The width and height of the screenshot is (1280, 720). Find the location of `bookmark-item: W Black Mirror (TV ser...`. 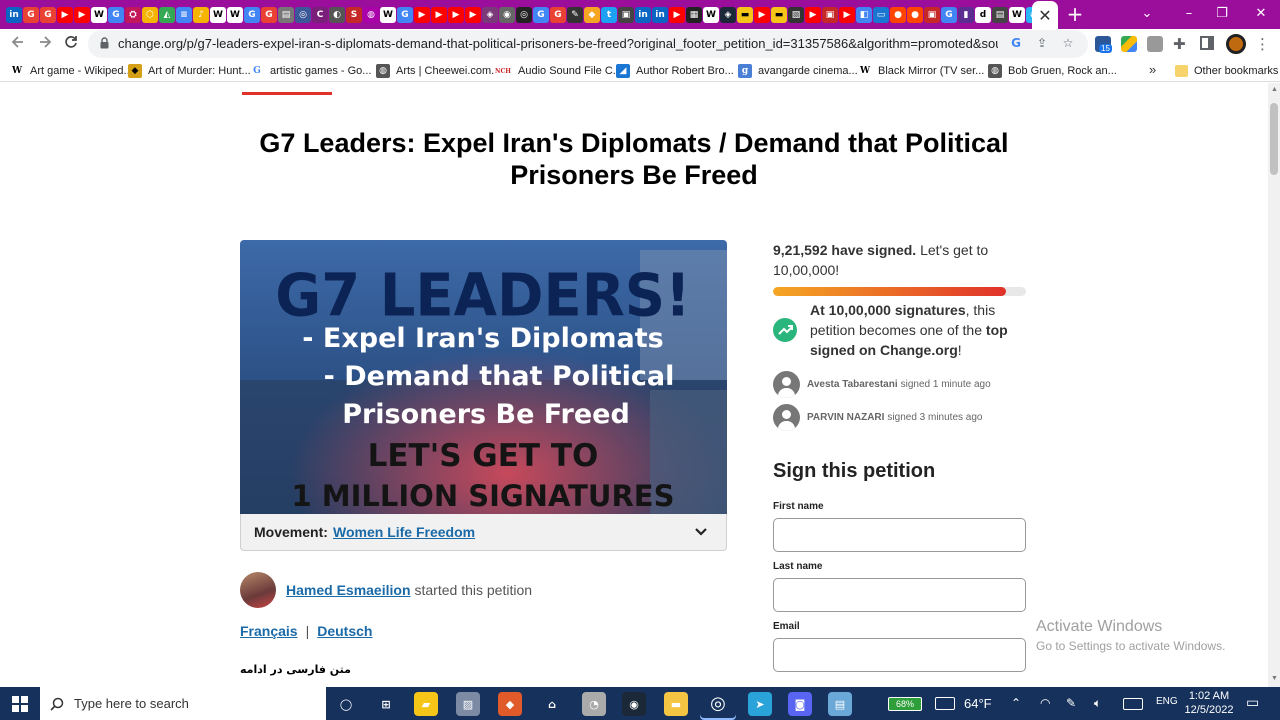

bookmark-item: W Black Mirror (TV ser... is located at coordinates (921, 71).